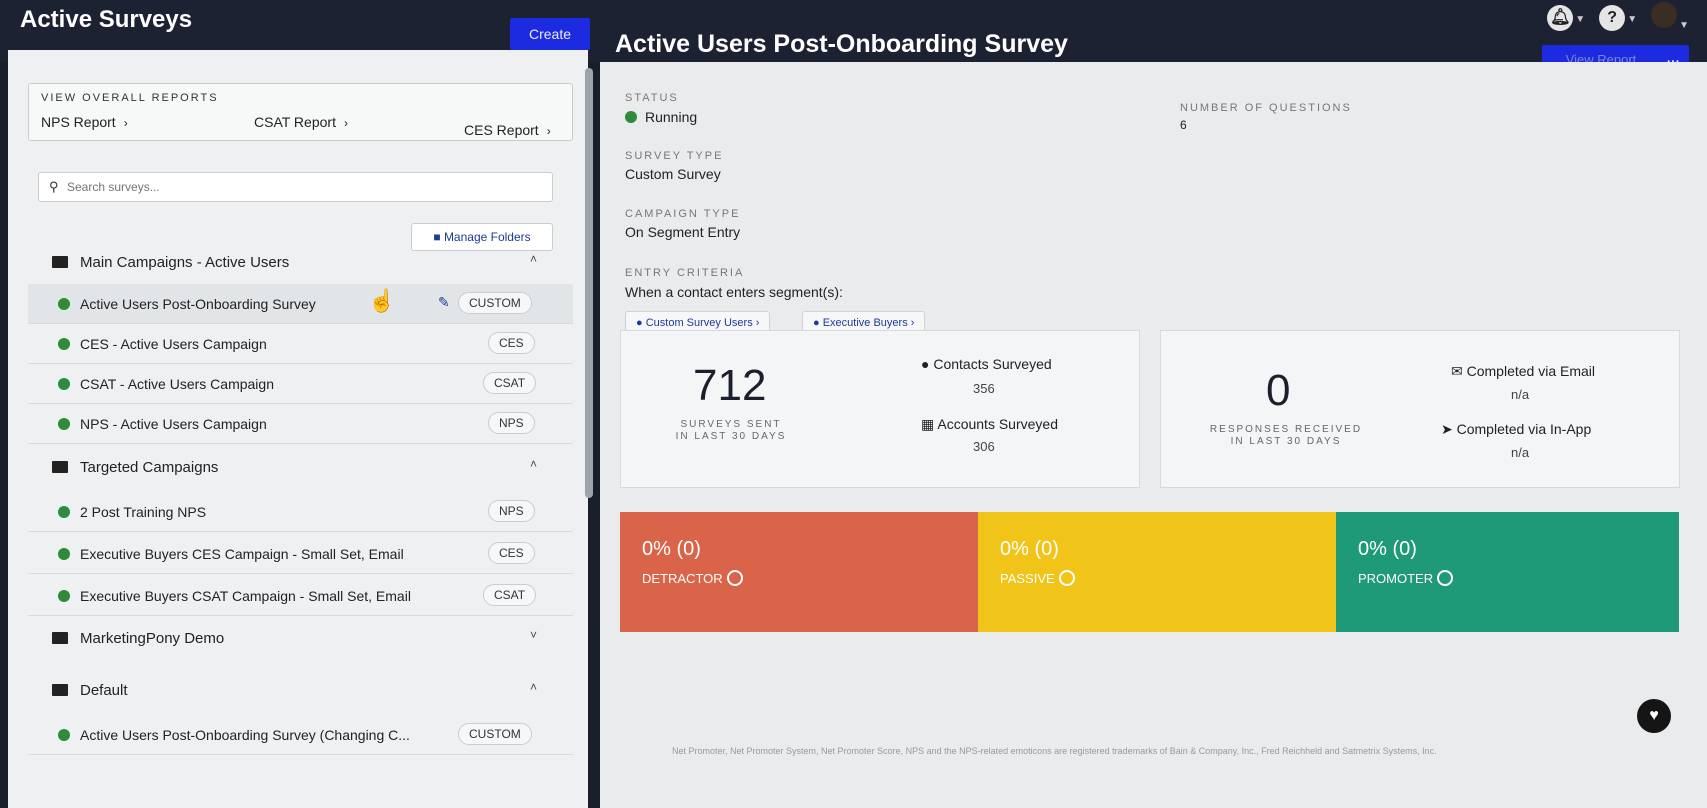 The width and height of the screenshot is (1707, 808). Describe the element at coordinates (173, 424) in the screenshot. I see `survey-label: NPS - Active Users Campaign` at that location.